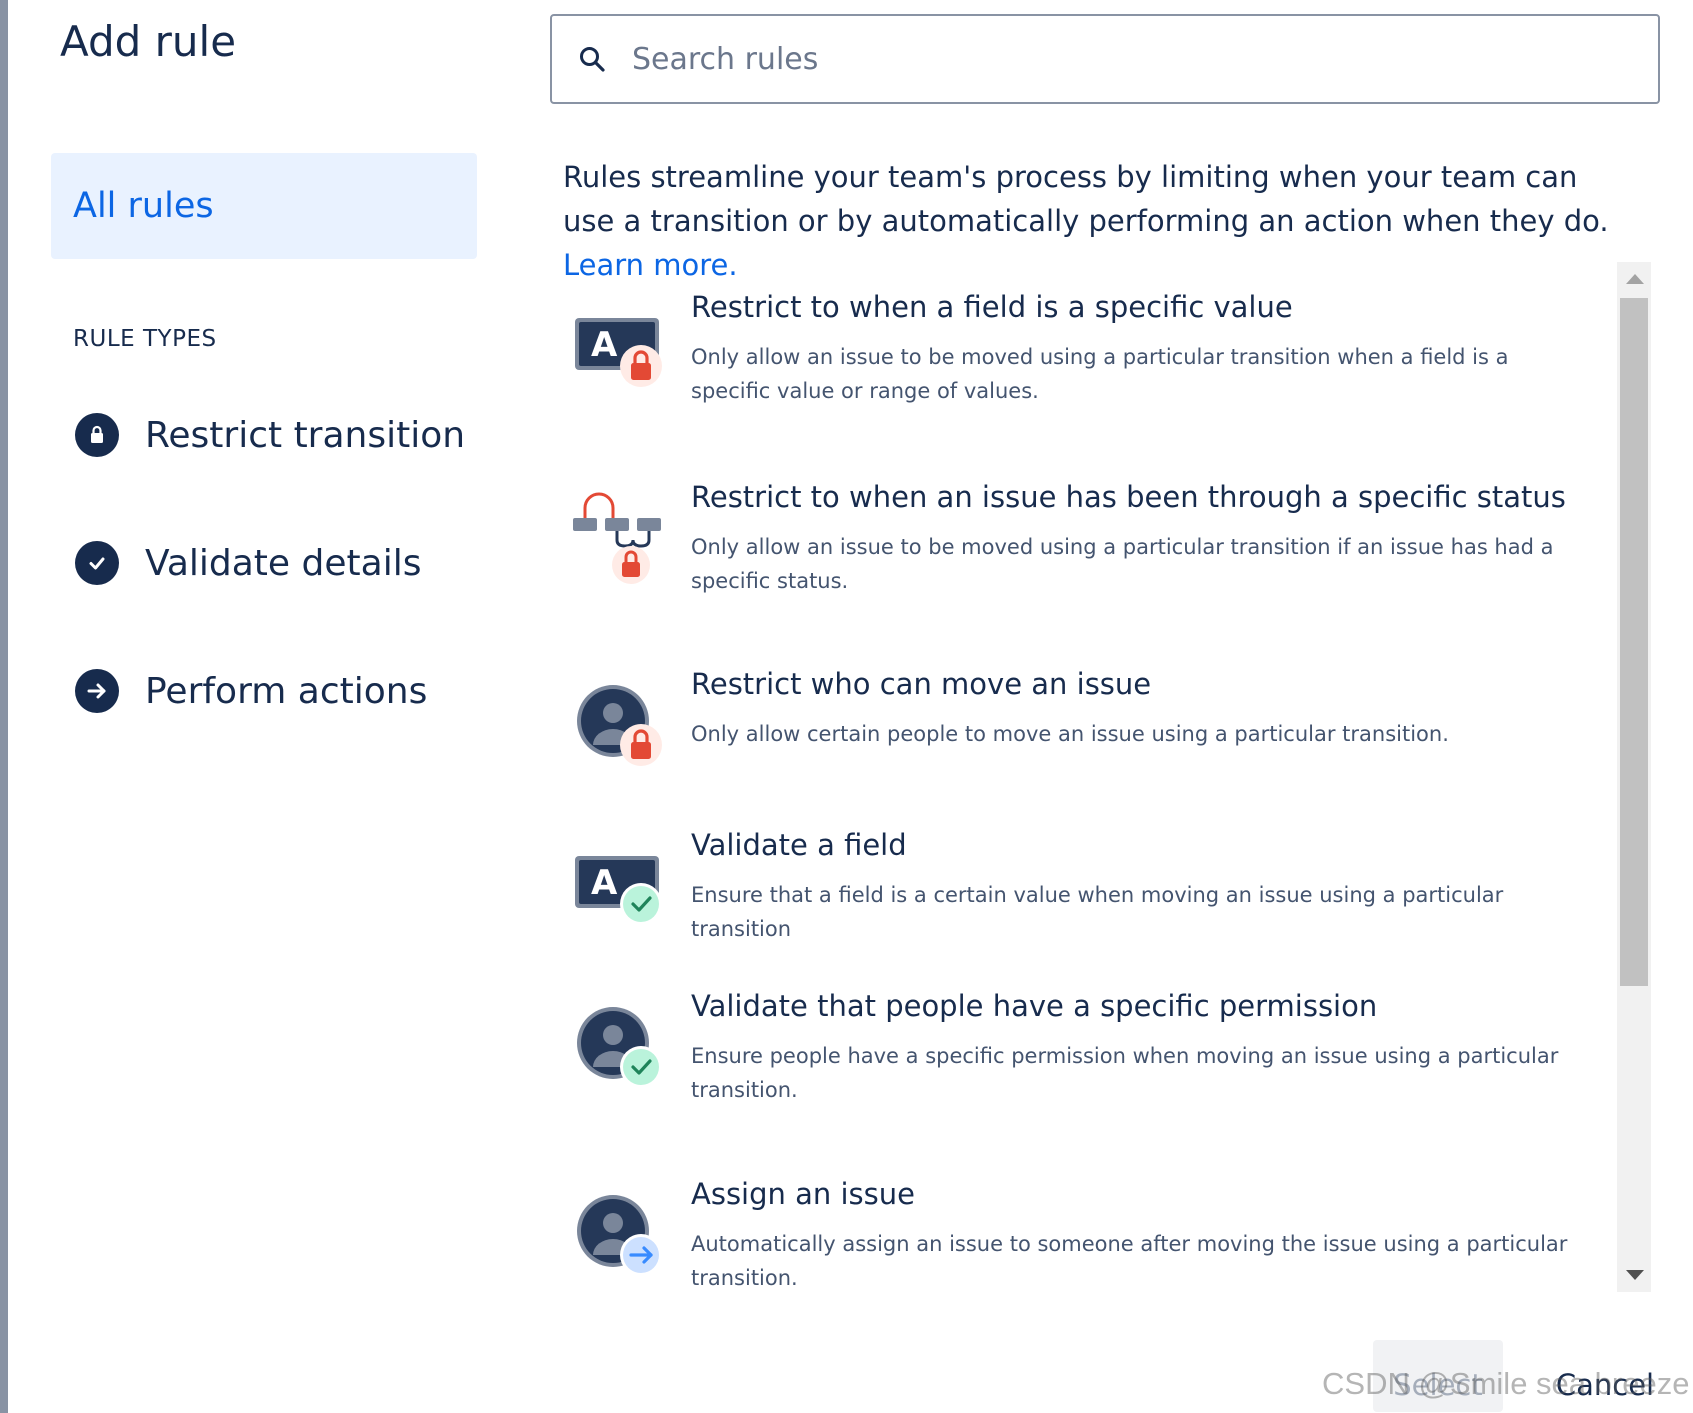 The width and height of the screenshot is (1693, 1413). What do you see at coordinates (621, 888) in the screenshot?
I see `field-check-icon: A` at bounding box center [621, 888].